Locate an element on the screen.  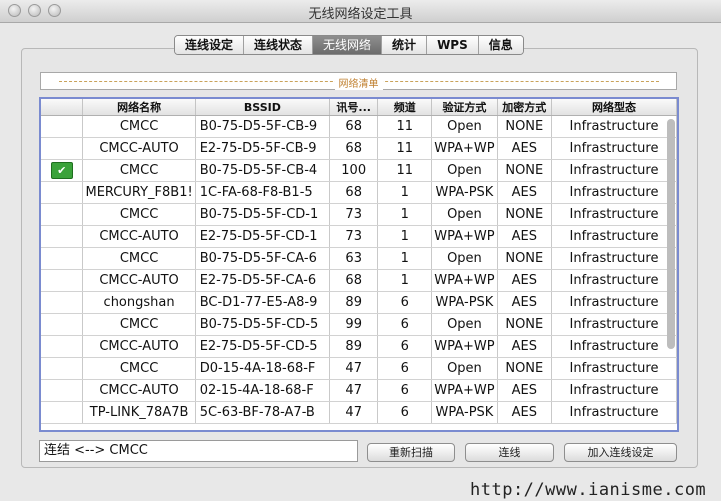
rescan-button: 重新扫描 is located at coordinates (411, 452).